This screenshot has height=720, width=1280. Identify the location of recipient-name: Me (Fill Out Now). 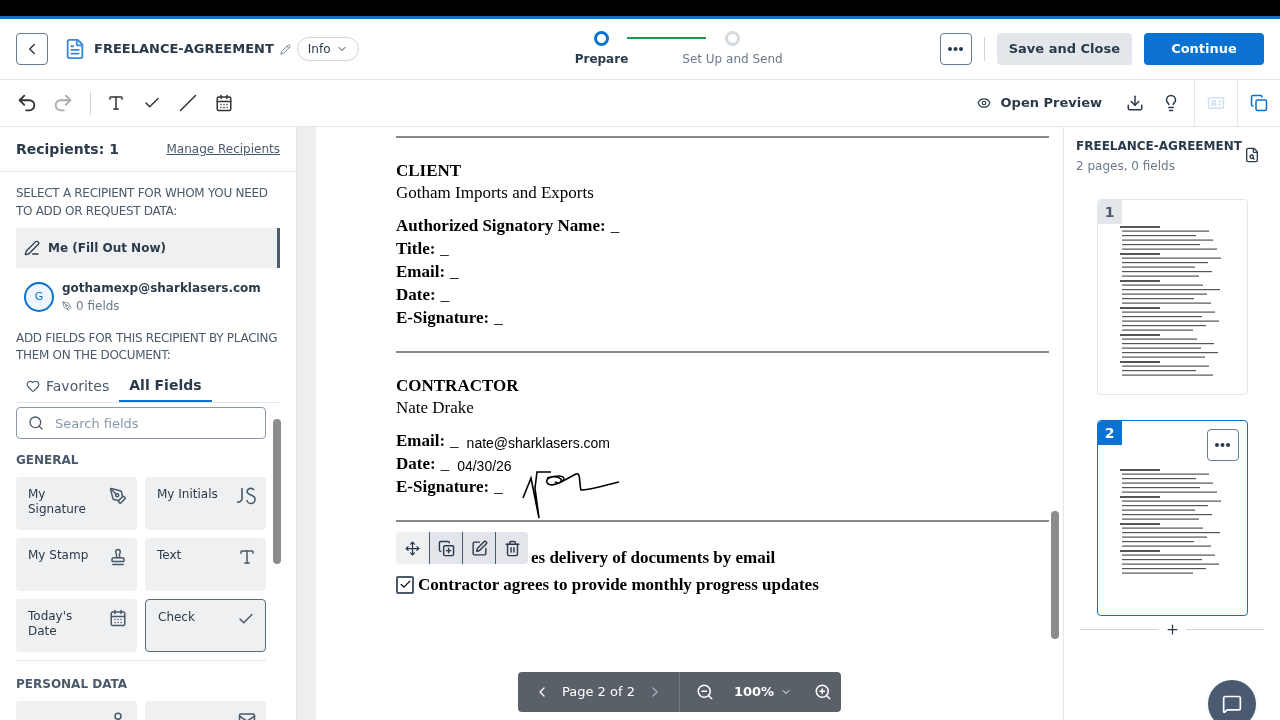
(107, 248).